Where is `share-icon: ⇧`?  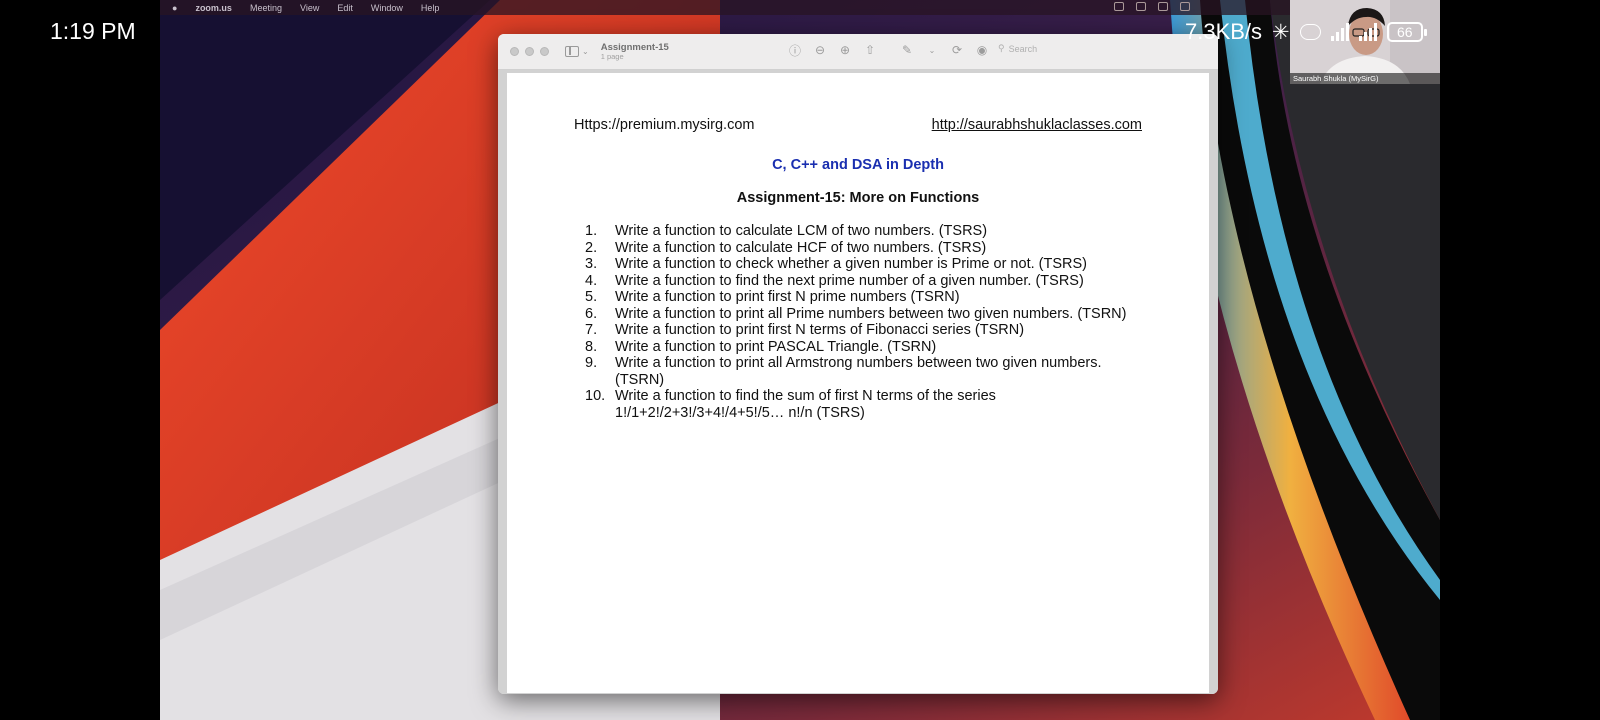
share-icon: ⇧ is located at coordinates (870, 50).